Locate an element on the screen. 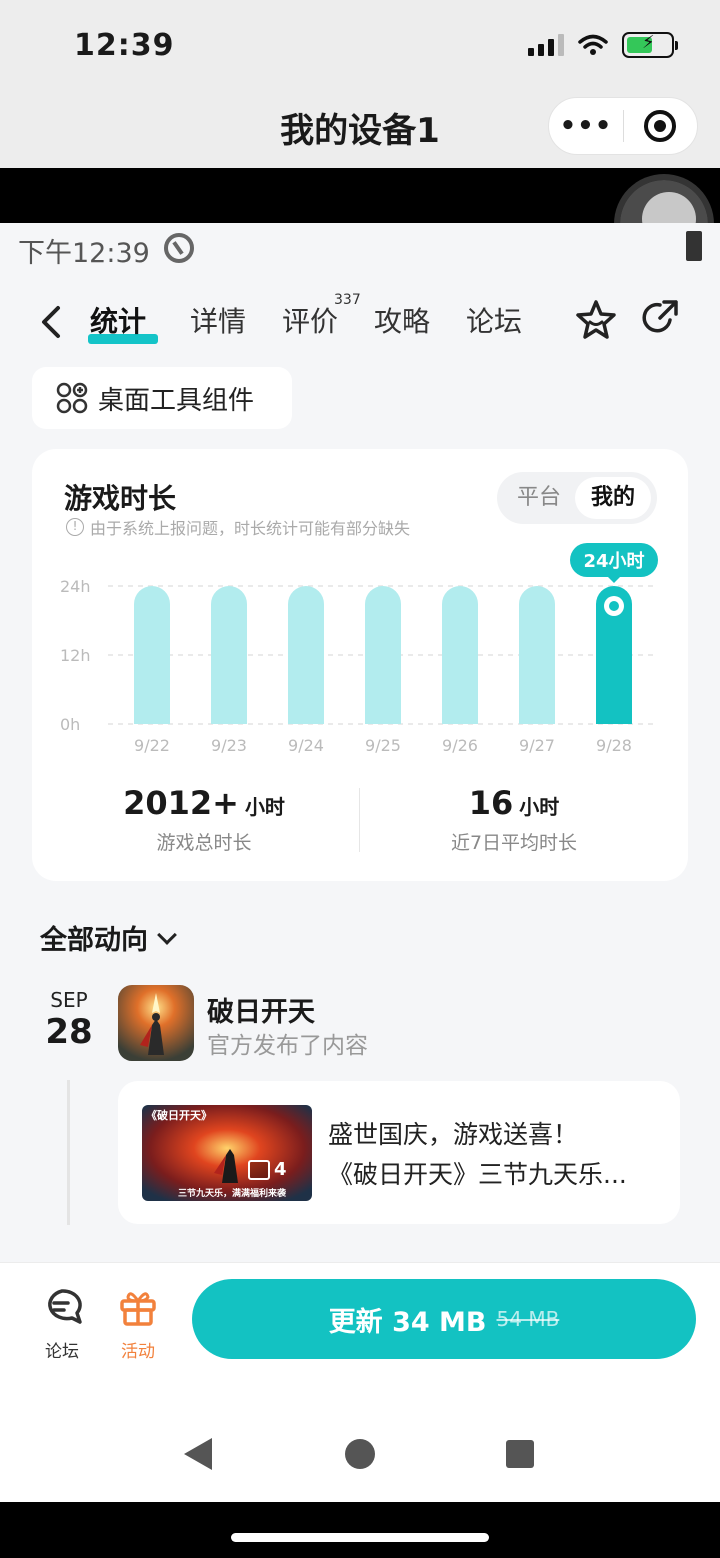 Image resolution: width=720 pixels, height=1558 pixels. game-activity: 官方发布了内容 is located at coordinates (287, 1046).